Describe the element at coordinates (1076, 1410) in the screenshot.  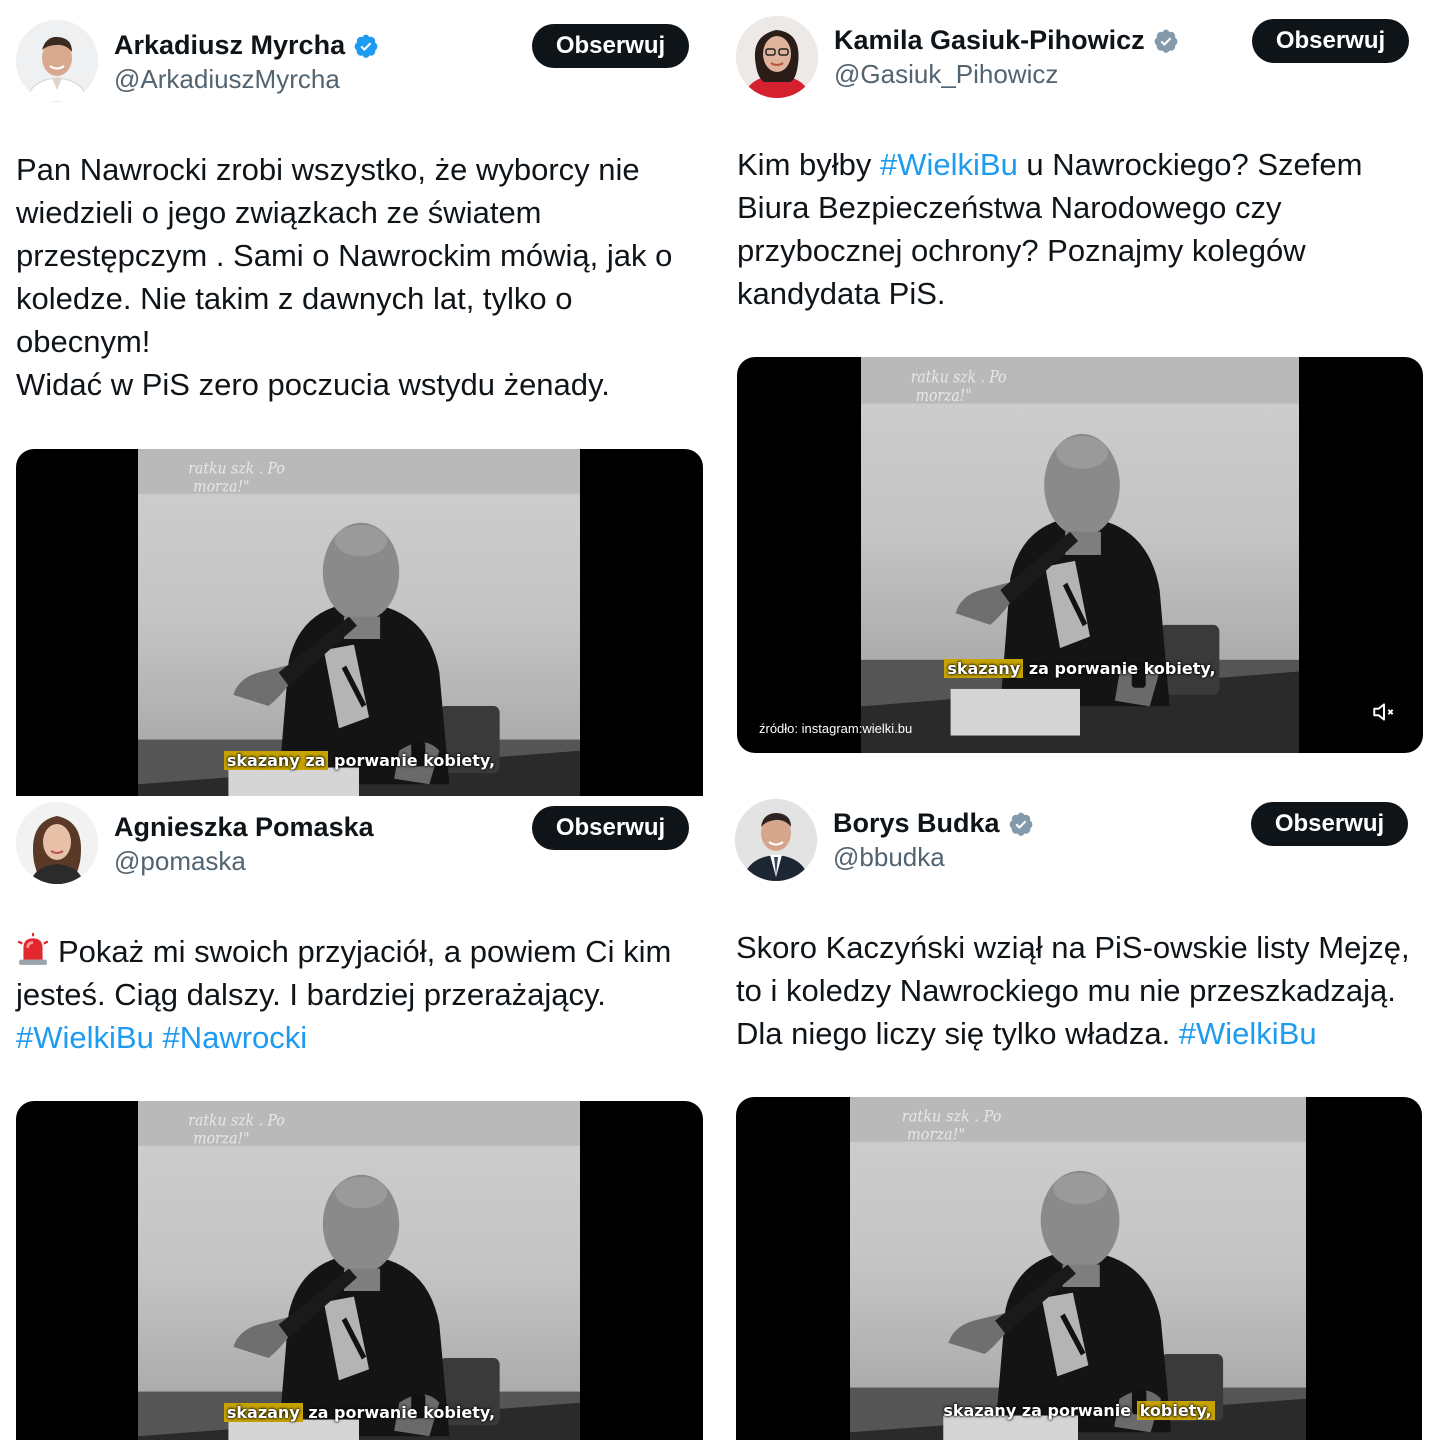
I see `caption-text: za porwanie` at that location.